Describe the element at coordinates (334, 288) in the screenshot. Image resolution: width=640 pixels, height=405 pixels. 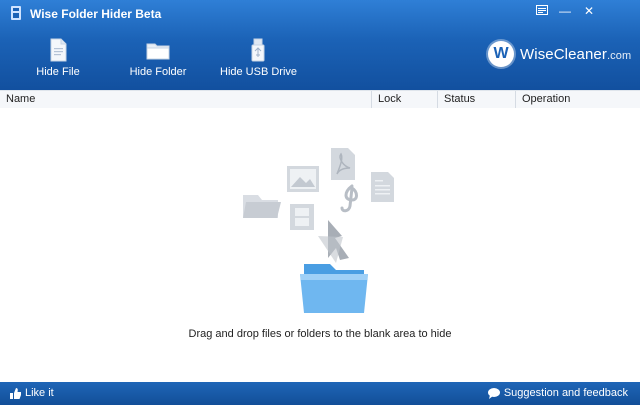
I see `blue-folder-icon` at that location.